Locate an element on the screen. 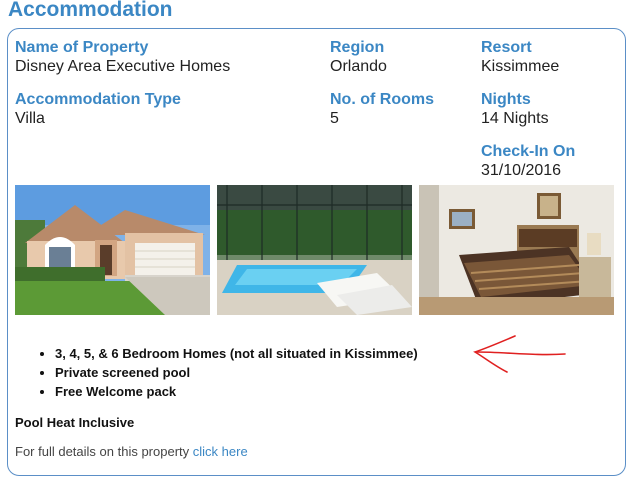 This screenshot has width=637, height=490. nights-field: Nights 14 Nights is located at coordinates (515, 109).